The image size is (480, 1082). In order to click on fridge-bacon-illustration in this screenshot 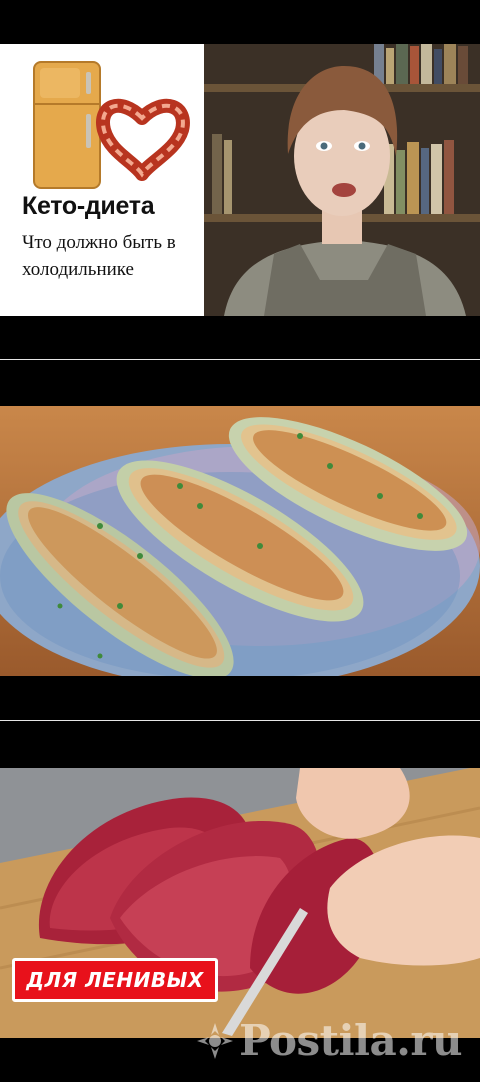, I will do `click(111, 125)`.